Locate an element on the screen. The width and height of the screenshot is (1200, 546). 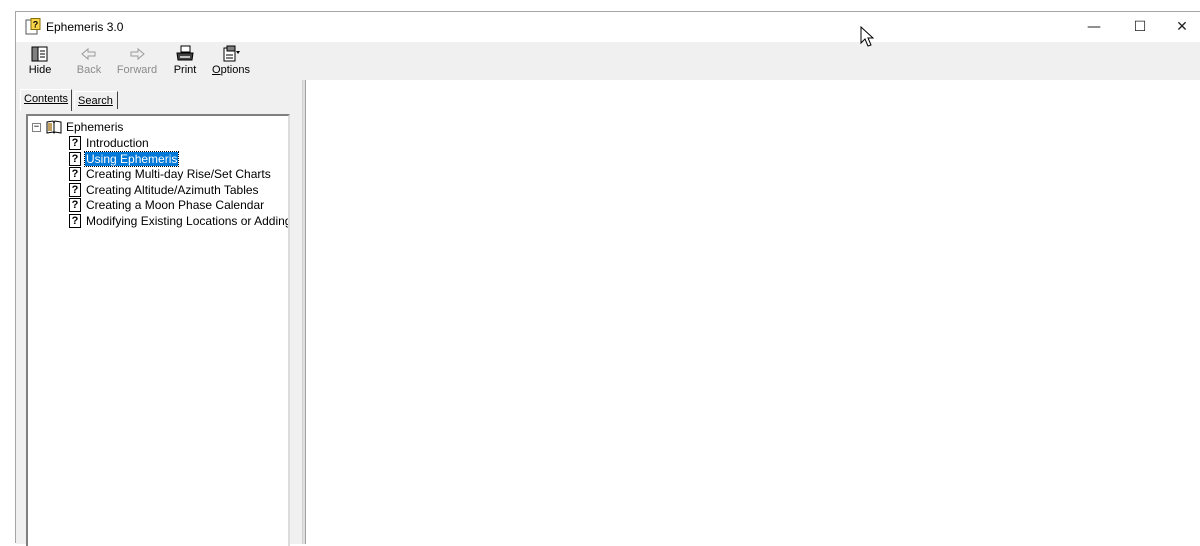
print-label: Print is located at coordinates (185, 70).